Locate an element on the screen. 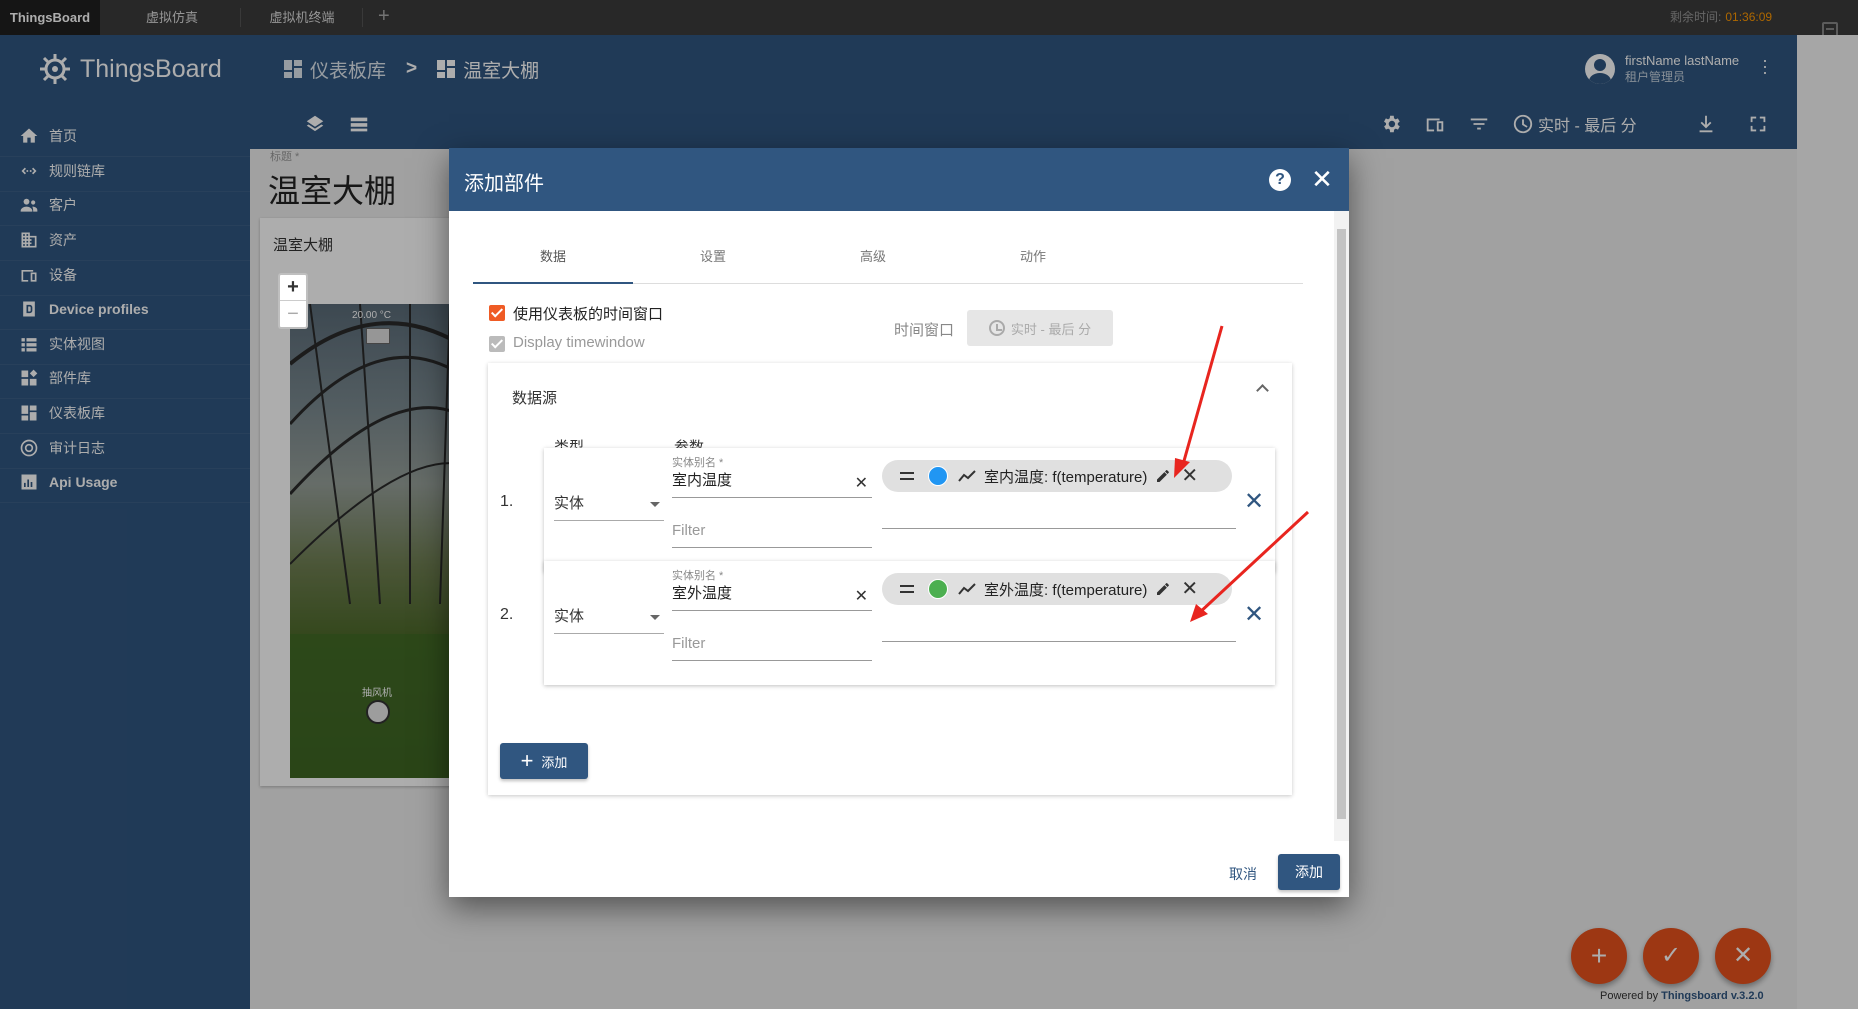 This screenshot has width=1858, height=1009. close-icon: ✕ is located at coordinates (1322, 179).